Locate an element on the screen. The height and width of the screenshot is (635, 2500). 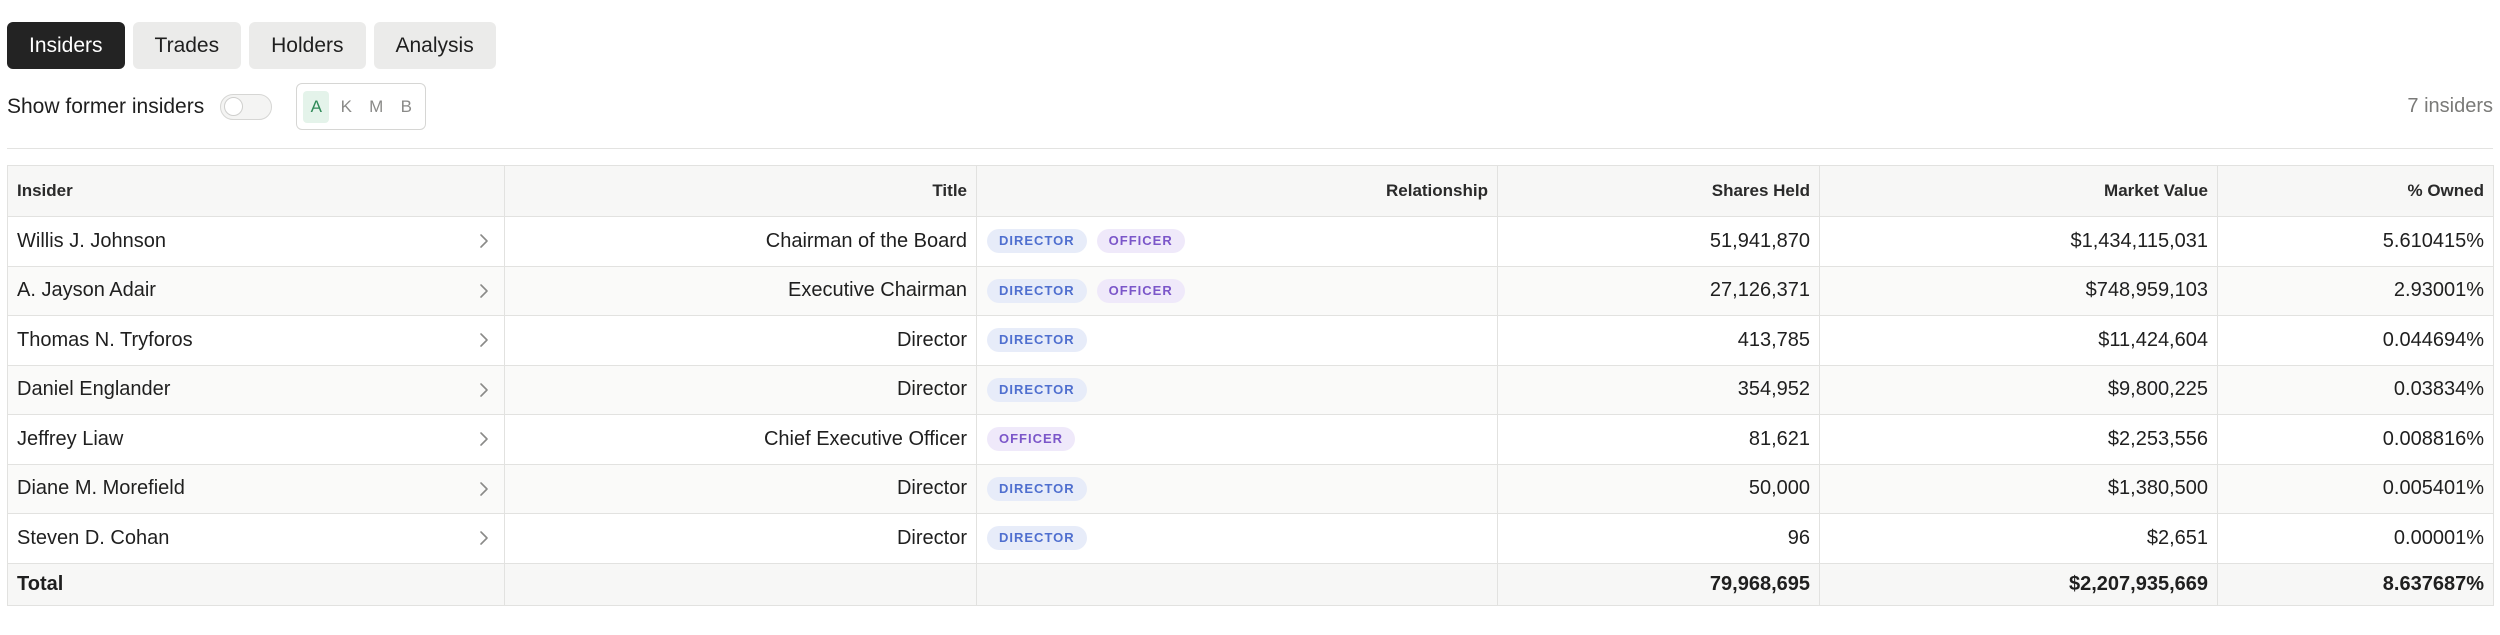
total-label: Total is located at coordinates (256, 584).